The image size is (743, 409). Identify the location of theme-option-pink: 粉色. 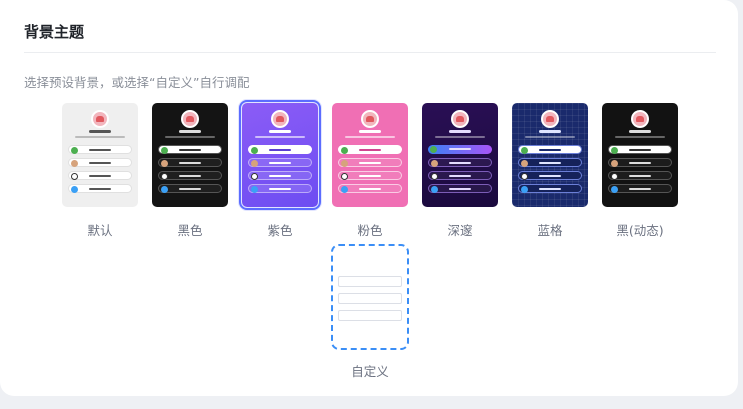
(370, 171).